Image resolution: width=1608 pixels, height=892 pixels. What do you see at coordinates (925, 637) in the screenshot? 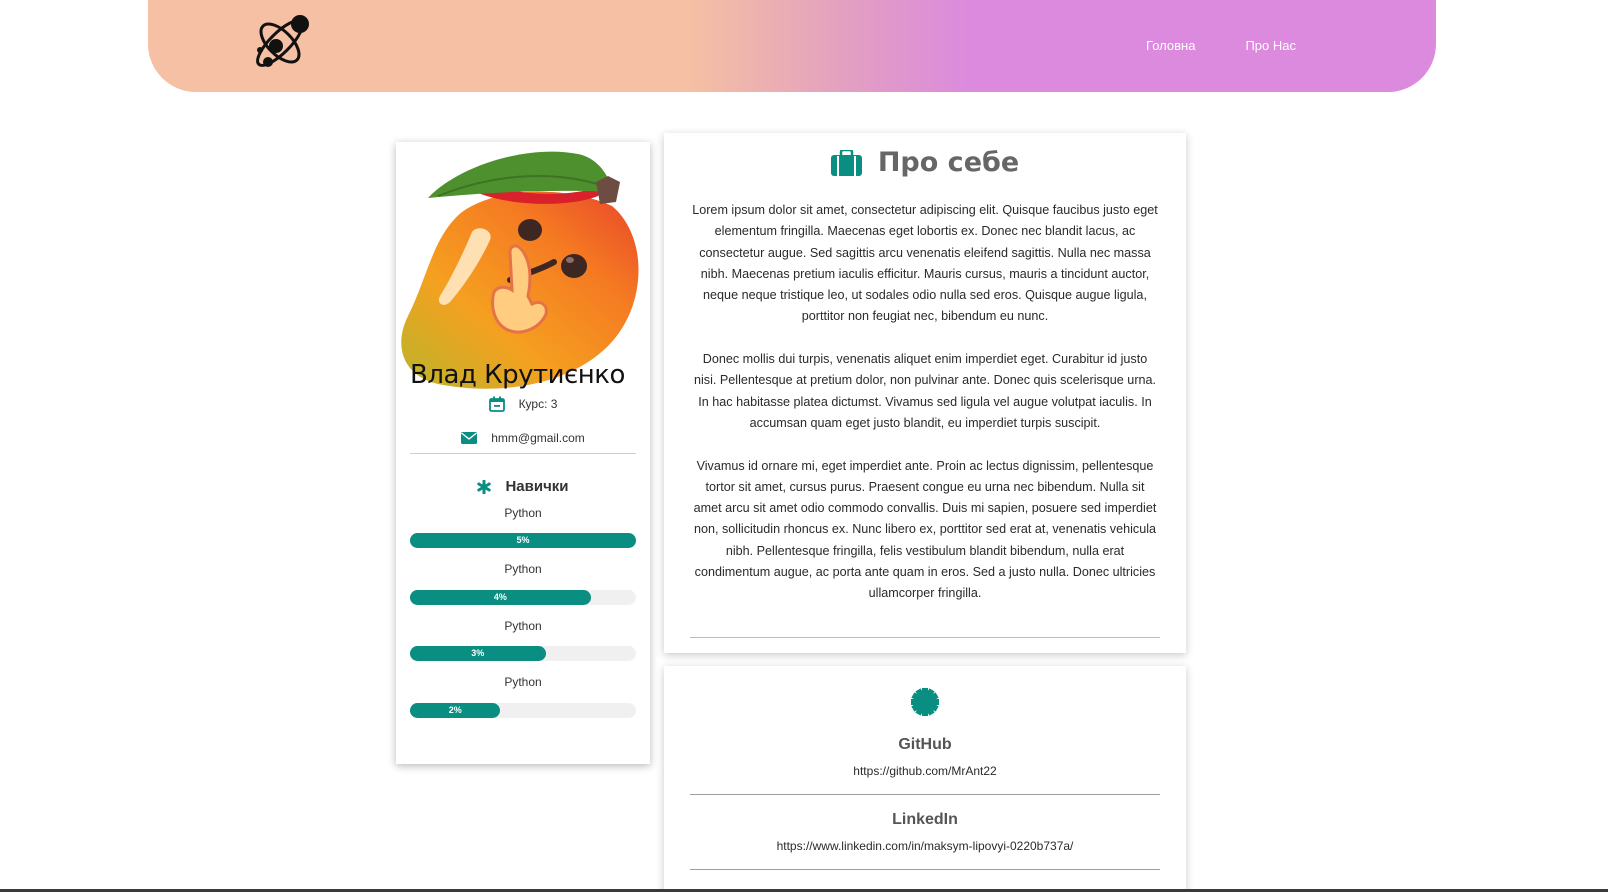
I see `about-divider` at bounding box center [925, 637].